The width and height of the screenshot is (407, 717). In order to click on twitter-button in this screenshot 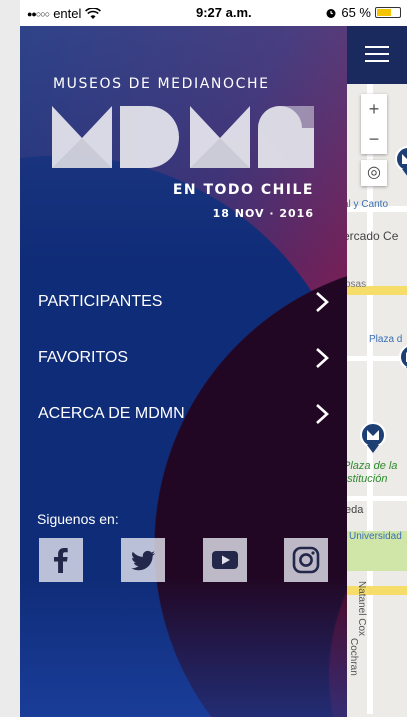, I will do `click(143, 560)`.